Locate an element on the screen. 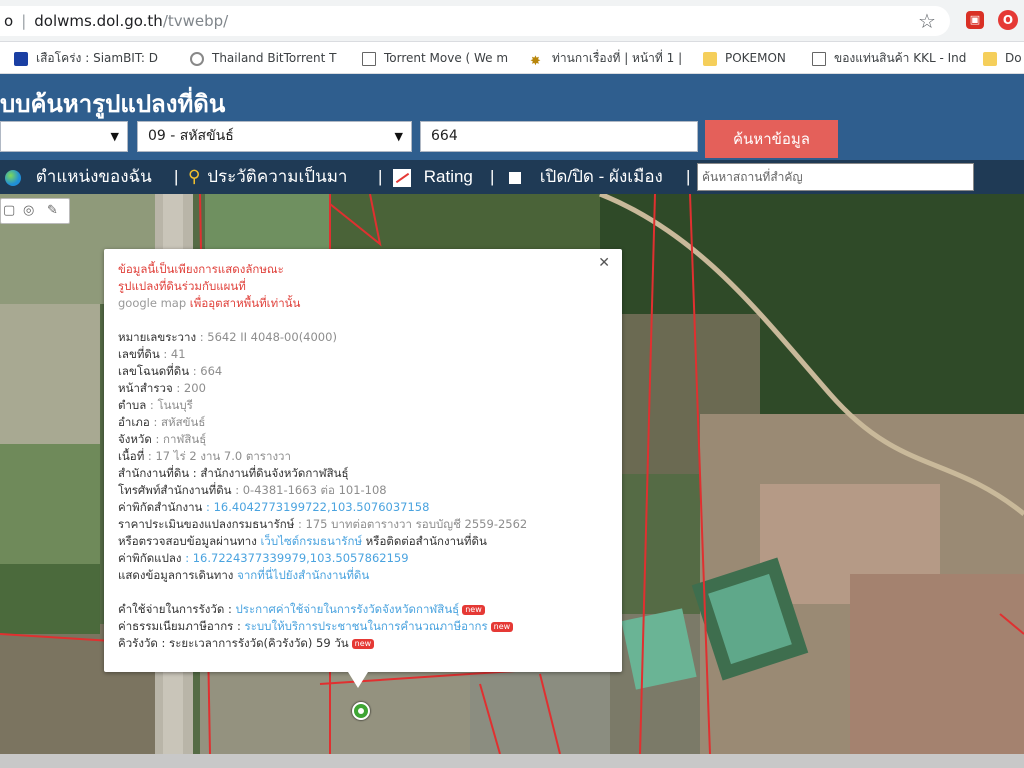 This screenshot has height=768, width=1024. rating-button: Rating is located at coordinates (433, 177).